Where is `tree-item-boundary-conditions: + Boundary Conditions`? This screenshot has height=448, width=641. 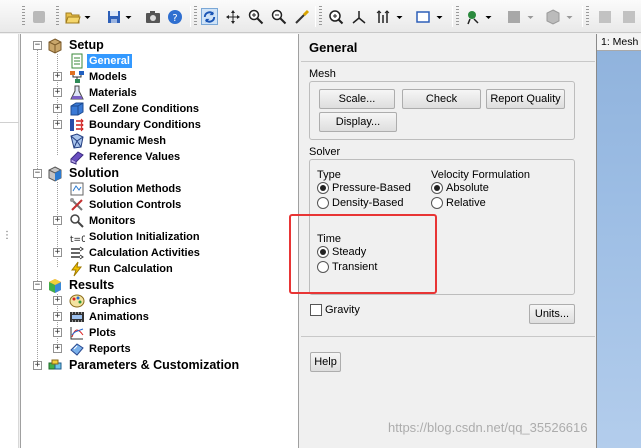
tree-item-boundary-conditions: + Boundary Conditions is located at coordinates (159, 125).